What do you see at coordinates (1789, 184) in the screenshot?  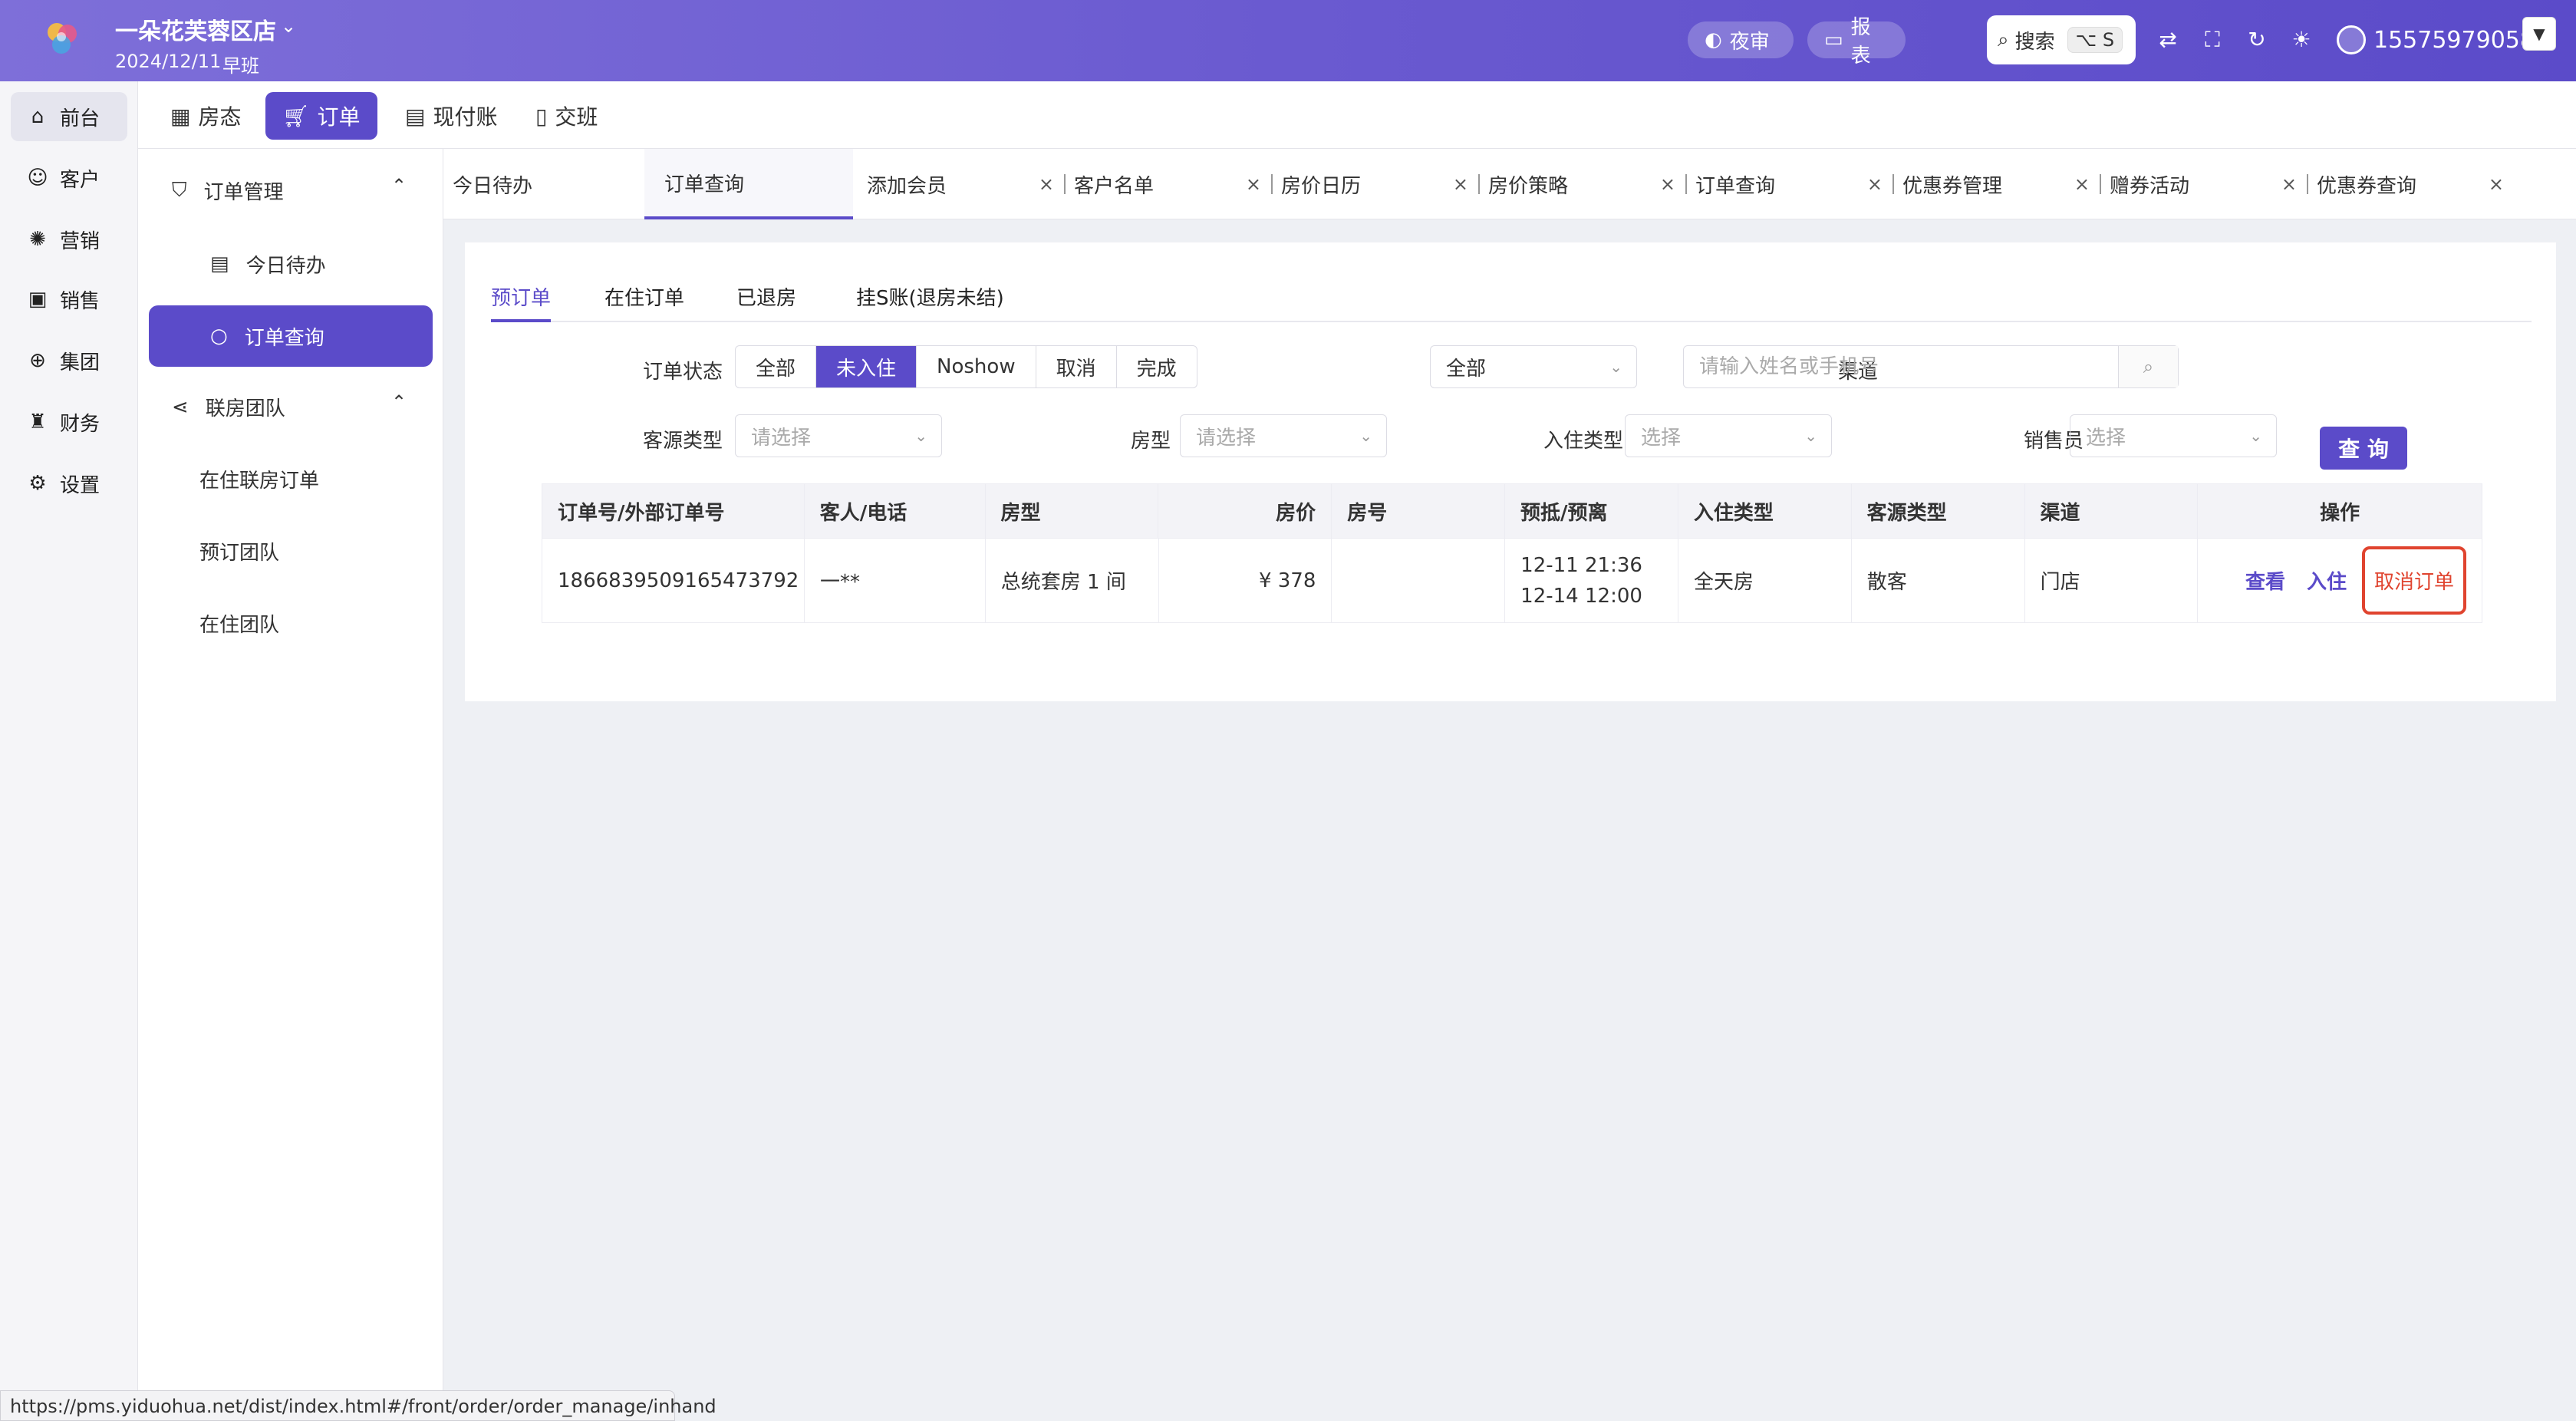 I see `tab-order-query-2: 订单查询 ×` at bounding box center [1789, 184].